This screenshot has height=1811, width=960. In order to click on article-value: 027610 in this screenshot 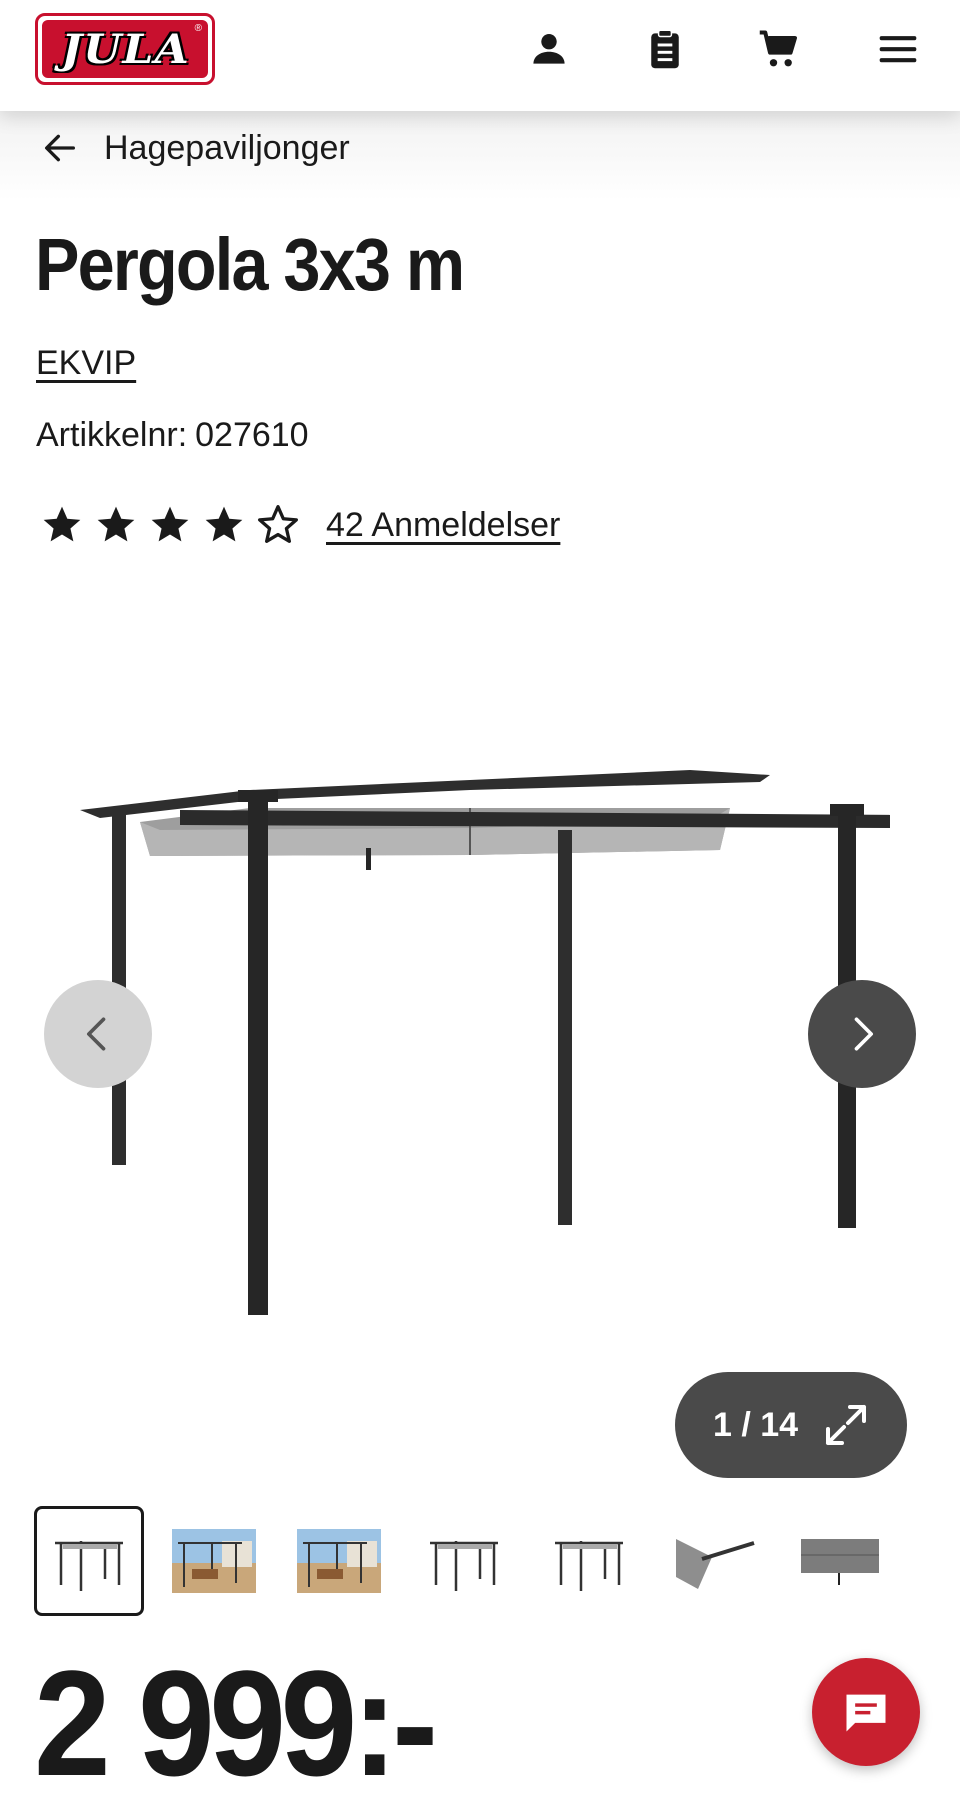, I will do `click(252, 435)`.